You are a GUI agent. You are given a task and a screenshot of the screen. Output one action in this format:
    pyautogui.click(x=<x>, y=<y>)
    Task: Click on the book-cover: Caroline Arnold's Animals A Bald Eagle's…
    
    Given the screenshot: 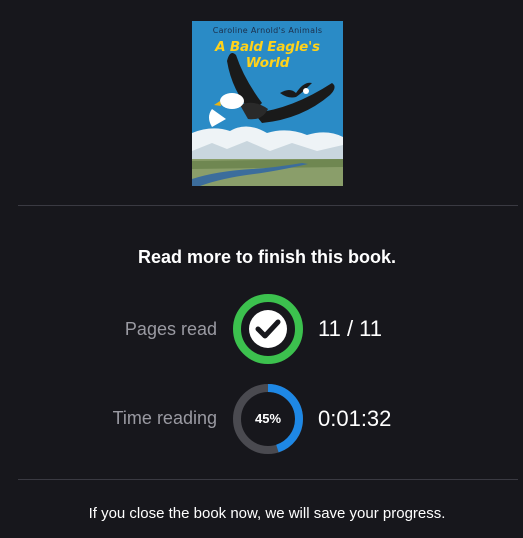 What is the action you would take?
    pyautogui.click(x=267, y=103)
    